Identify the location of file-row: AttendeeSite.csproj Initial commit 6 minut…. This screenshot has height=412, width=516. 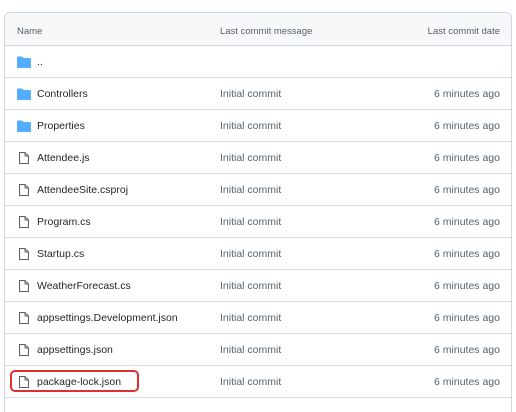
(258, 190).